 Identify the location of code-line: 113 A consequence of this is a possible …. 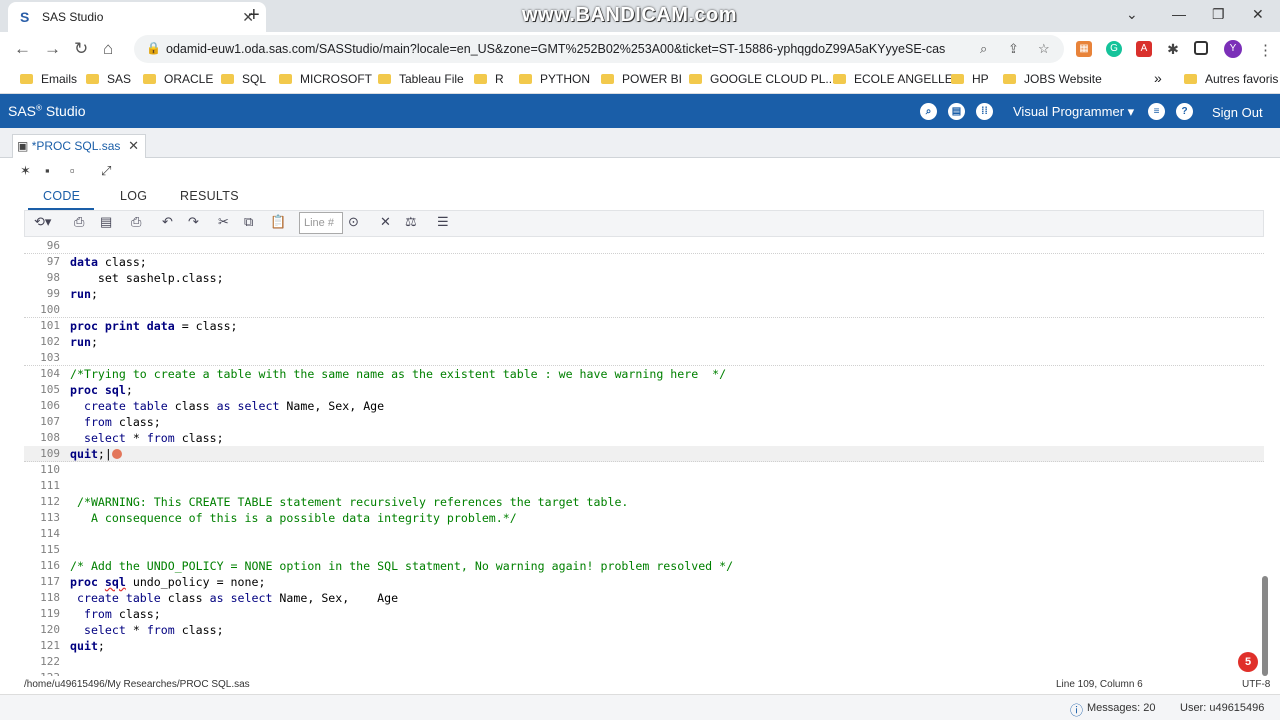
(278, 518).